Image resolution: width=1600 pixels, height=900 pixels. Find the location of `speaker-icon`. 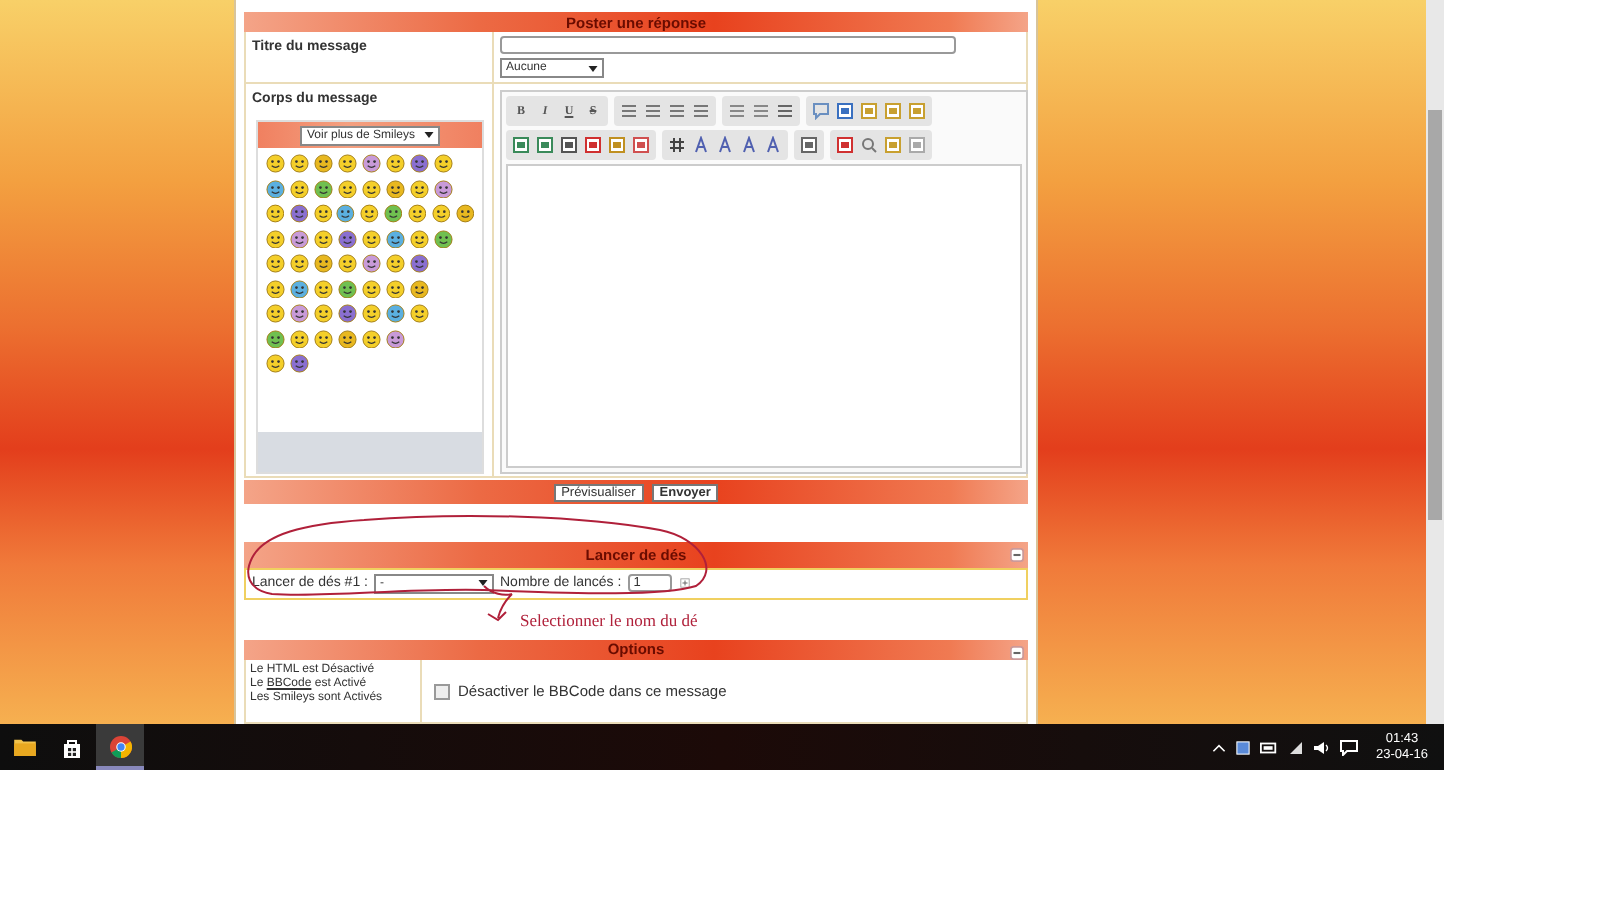

speaker-icon is located at coordinates (1321, 747).